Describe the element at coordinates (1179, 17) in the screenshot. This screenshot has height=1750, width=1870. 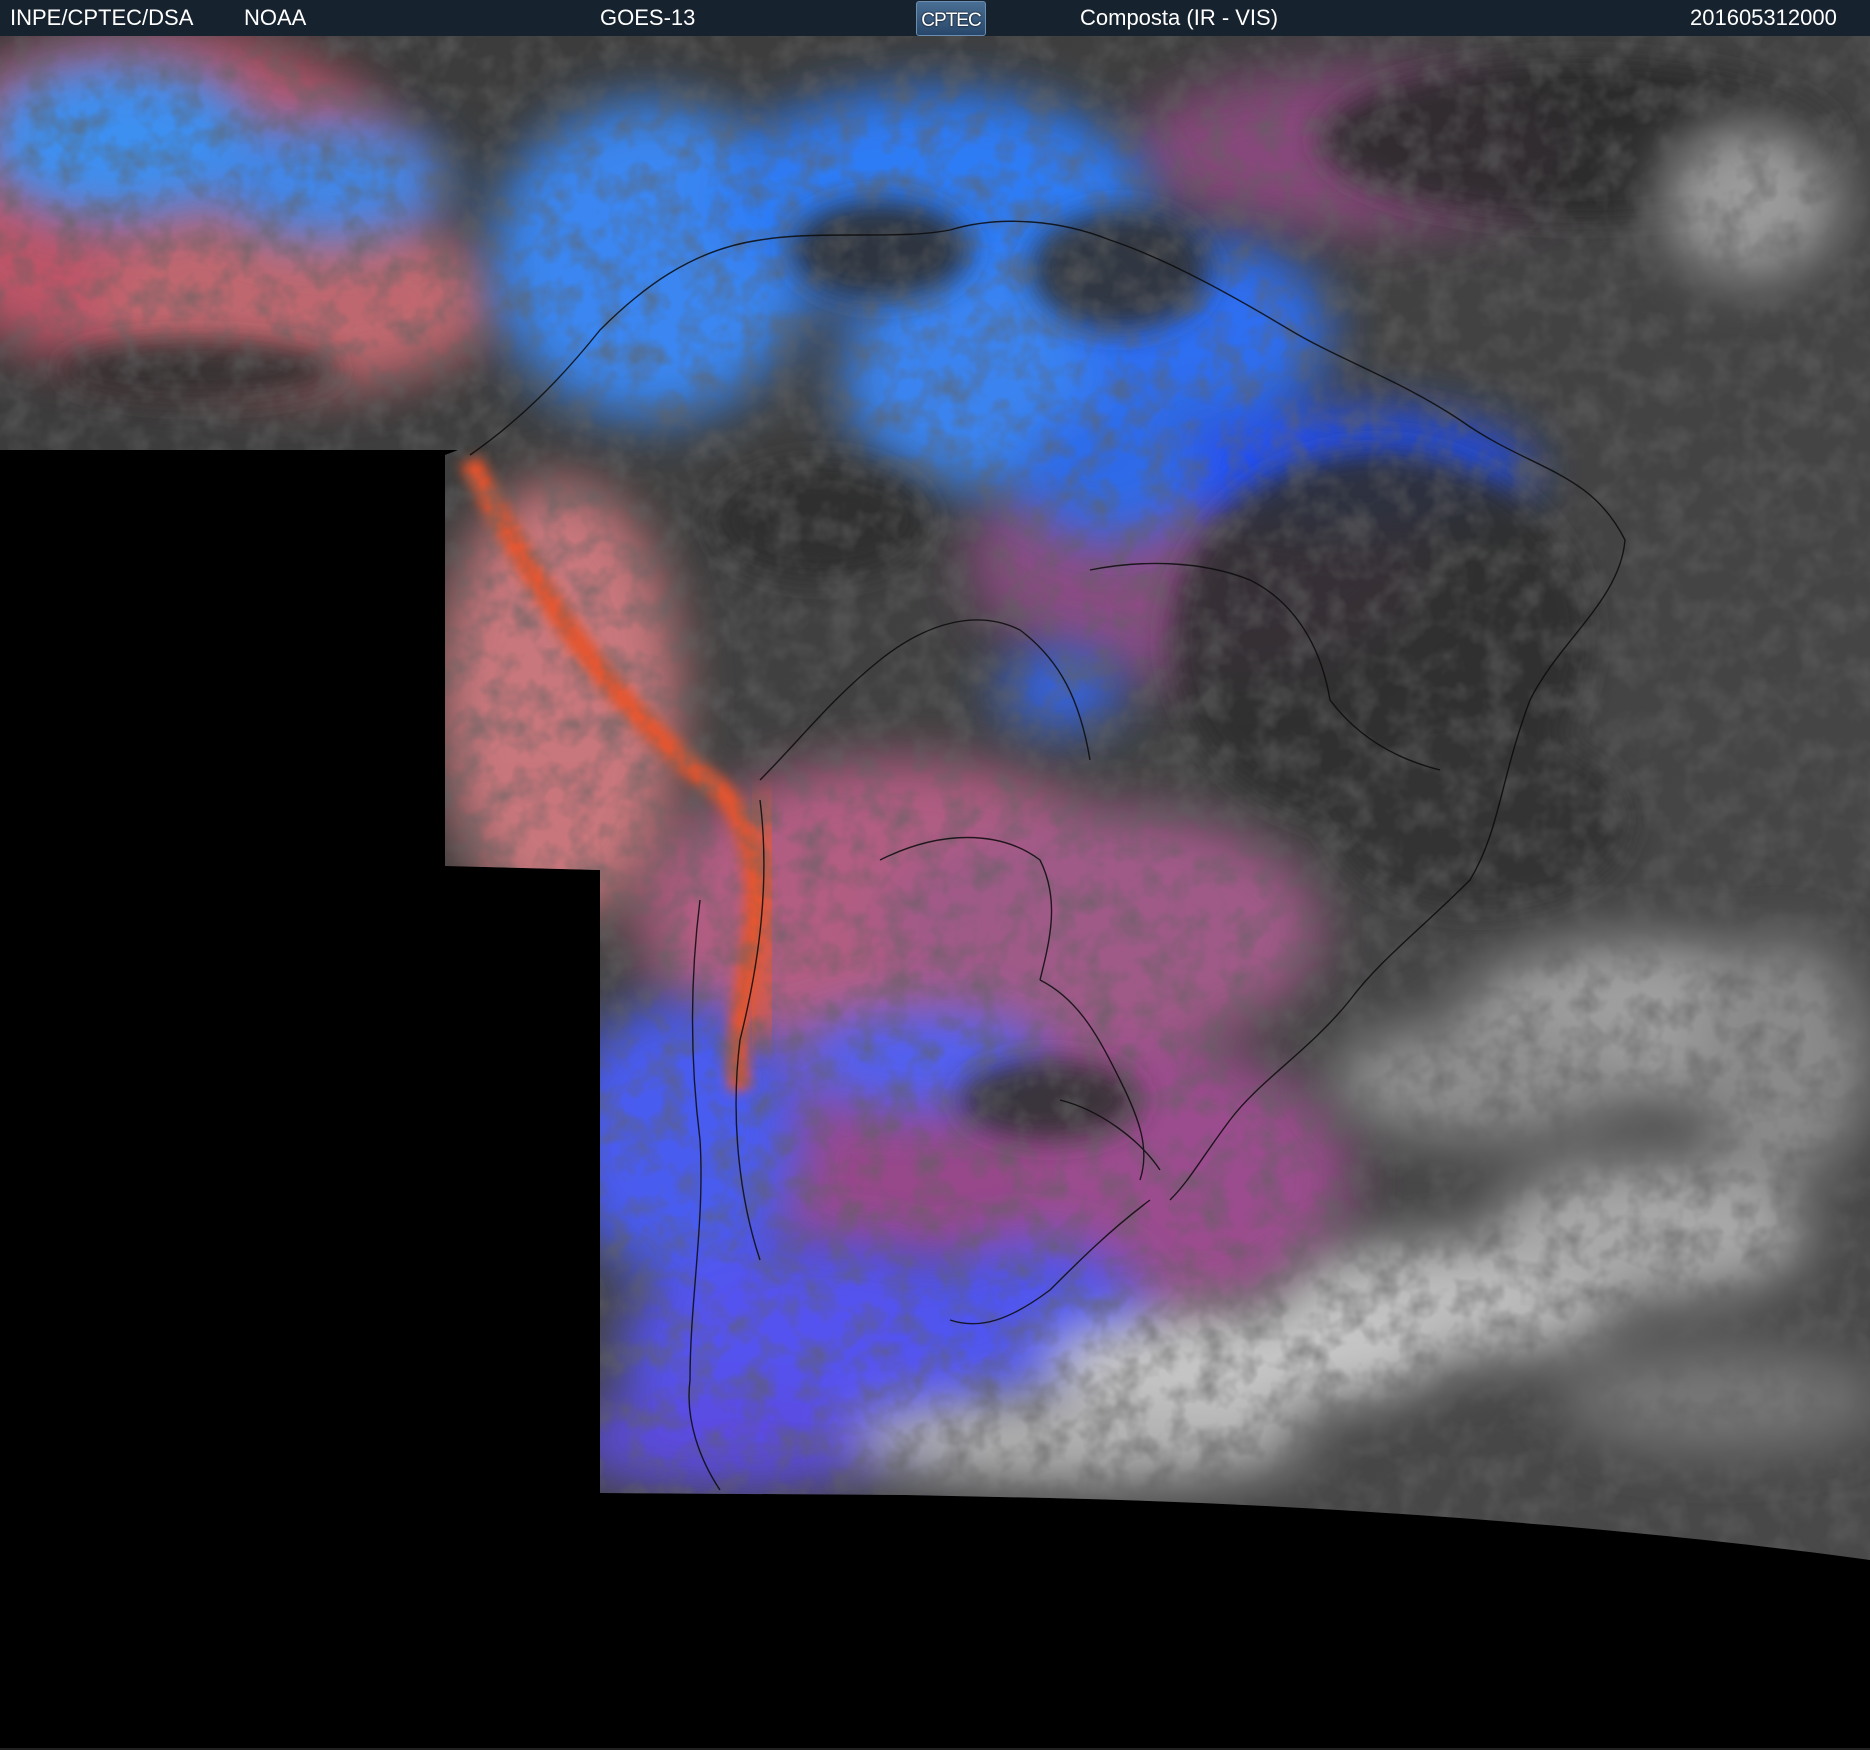
I see `product-label: Composta (IR - VIS)` at that location.